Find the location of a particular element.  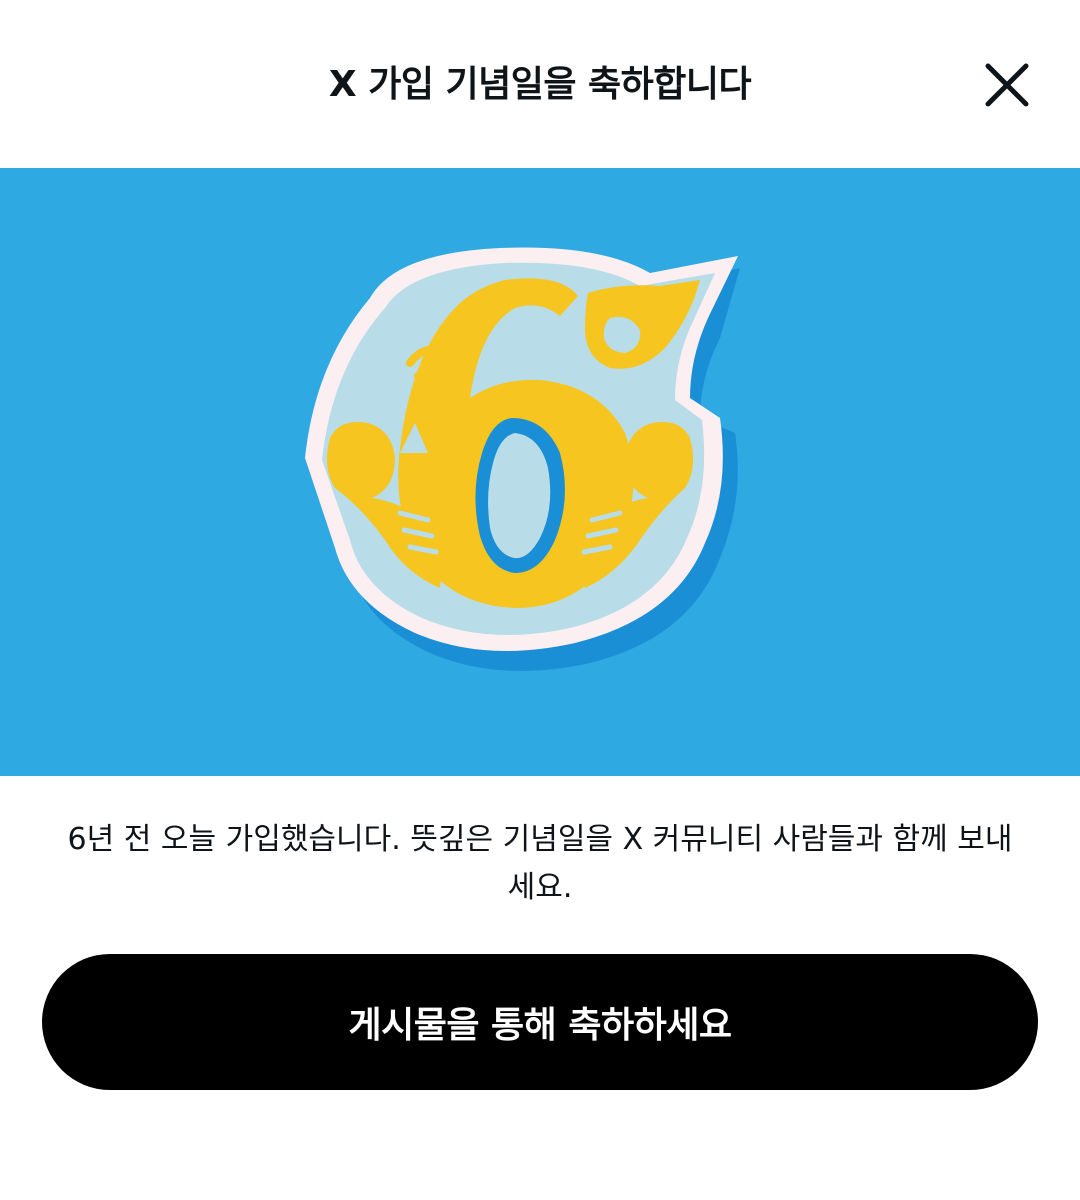

celebrate-button-label: 게시물을 통해 축하하세요 is located at coordinates (540, 1025).